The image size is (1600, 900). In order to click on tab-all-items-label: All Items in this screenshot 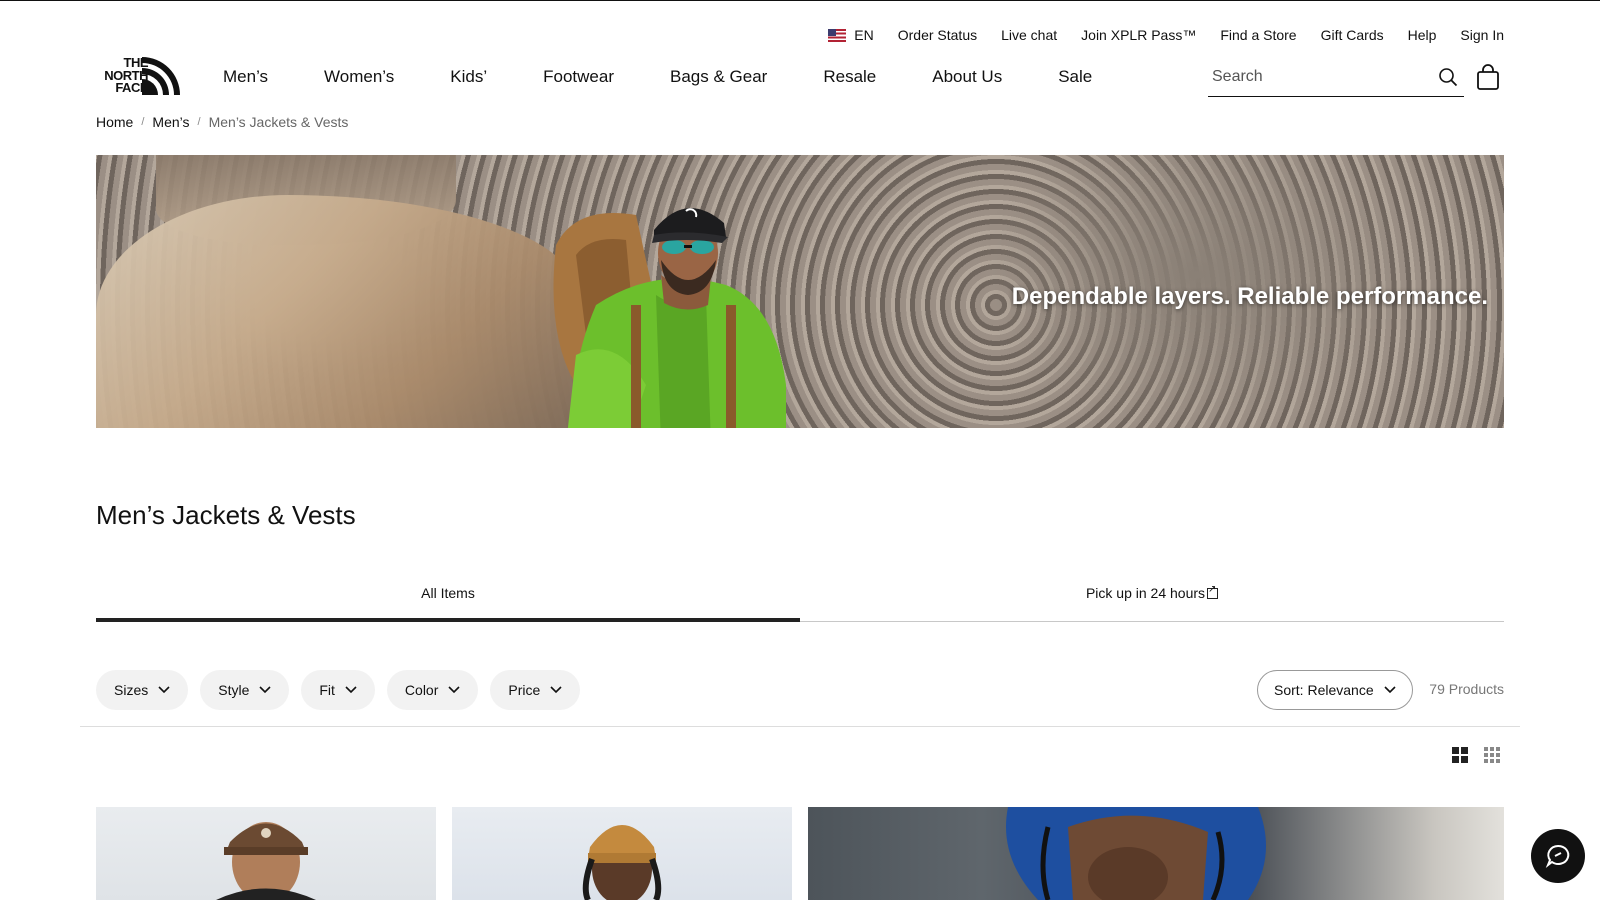, I will do `click(448, 593)`.